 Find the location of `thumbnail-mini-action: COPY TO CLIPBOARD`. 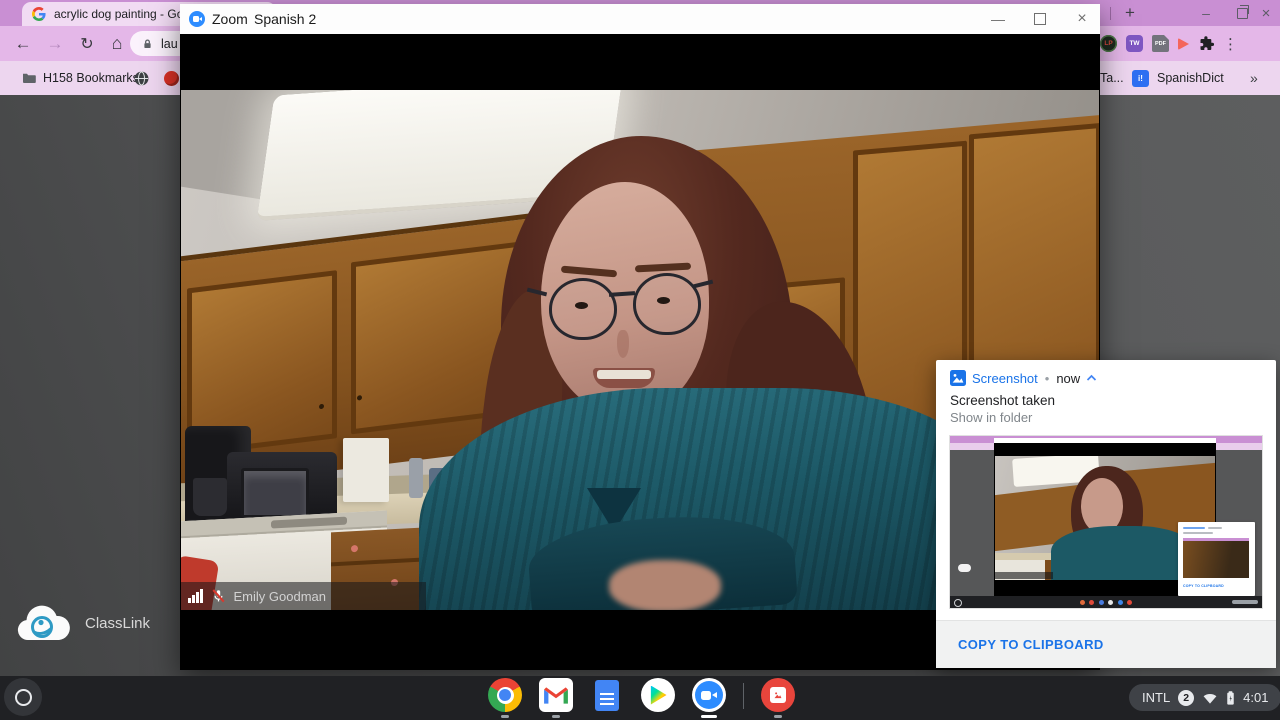

thumbnail-mini-action: COPY TO CLIPBOARD is located at coordinates (1203, 586).